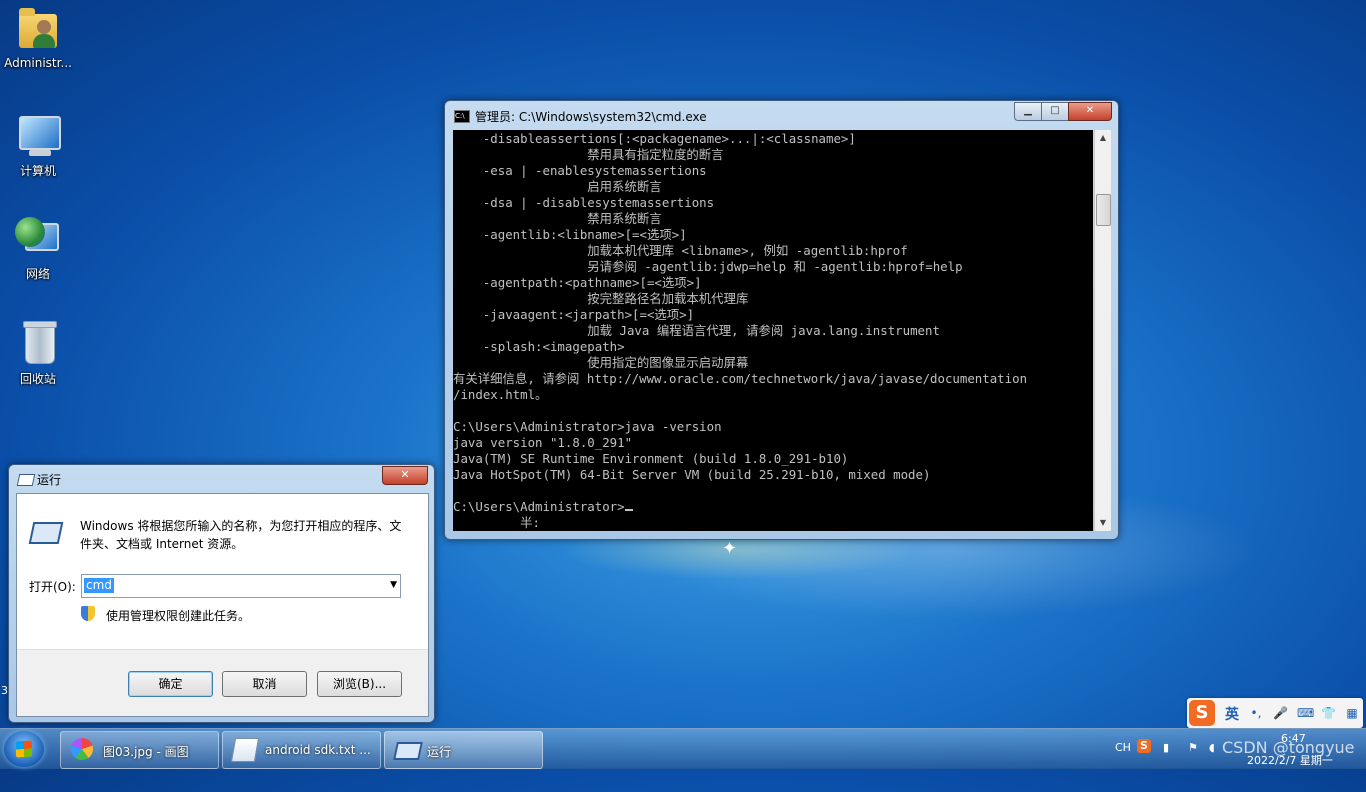 The width and height of the screenshot is (1366, 792). What do you see at coordinates (1256, 713) in the screenshot?
I see `punctuation-icon: •,` at bounding box center [1256, 713].